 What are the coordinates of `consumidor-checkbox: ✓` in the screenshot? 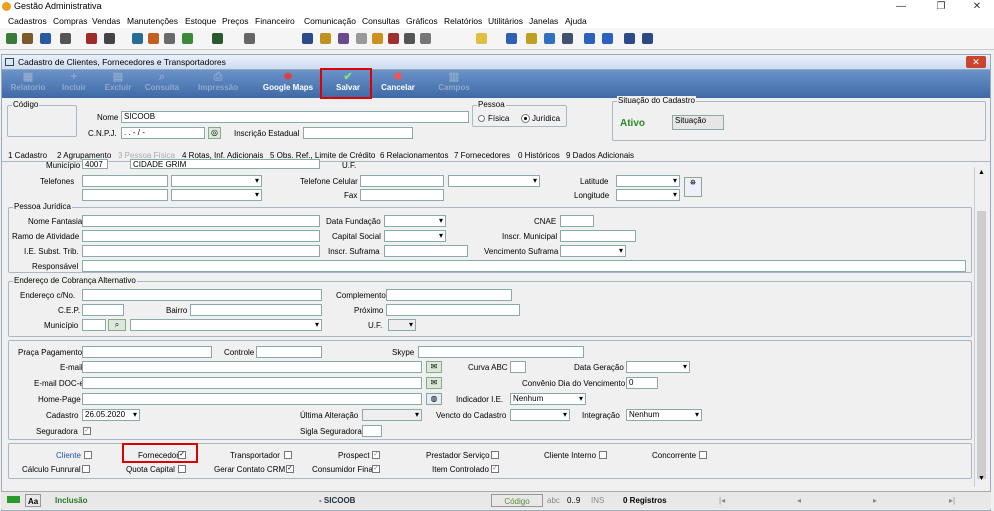 It's located at (376, 469).